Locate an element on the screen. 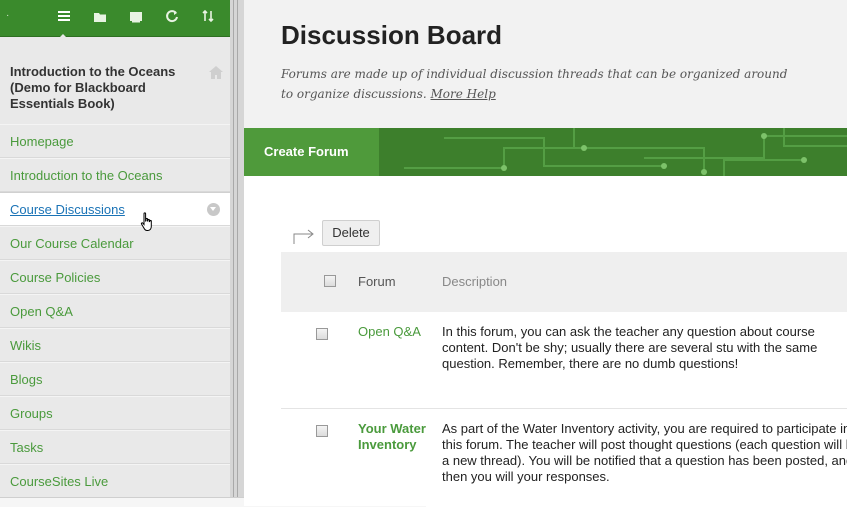  action-bar: Create Forum is located at coordinates (545, 152).